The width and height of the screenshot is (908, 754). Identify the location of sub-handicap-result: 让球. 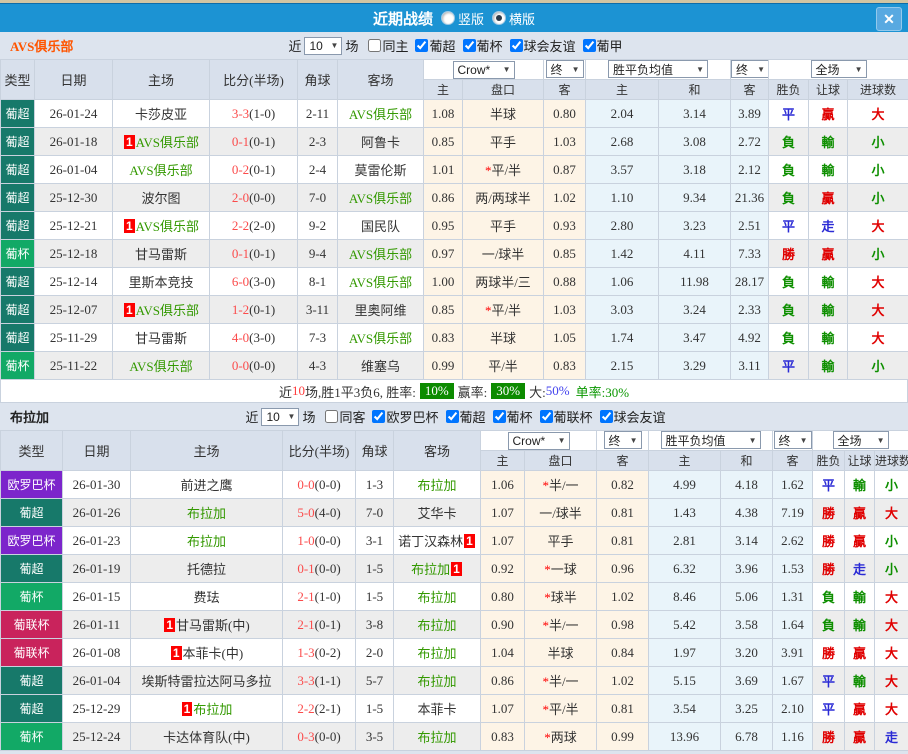
(828, 89).